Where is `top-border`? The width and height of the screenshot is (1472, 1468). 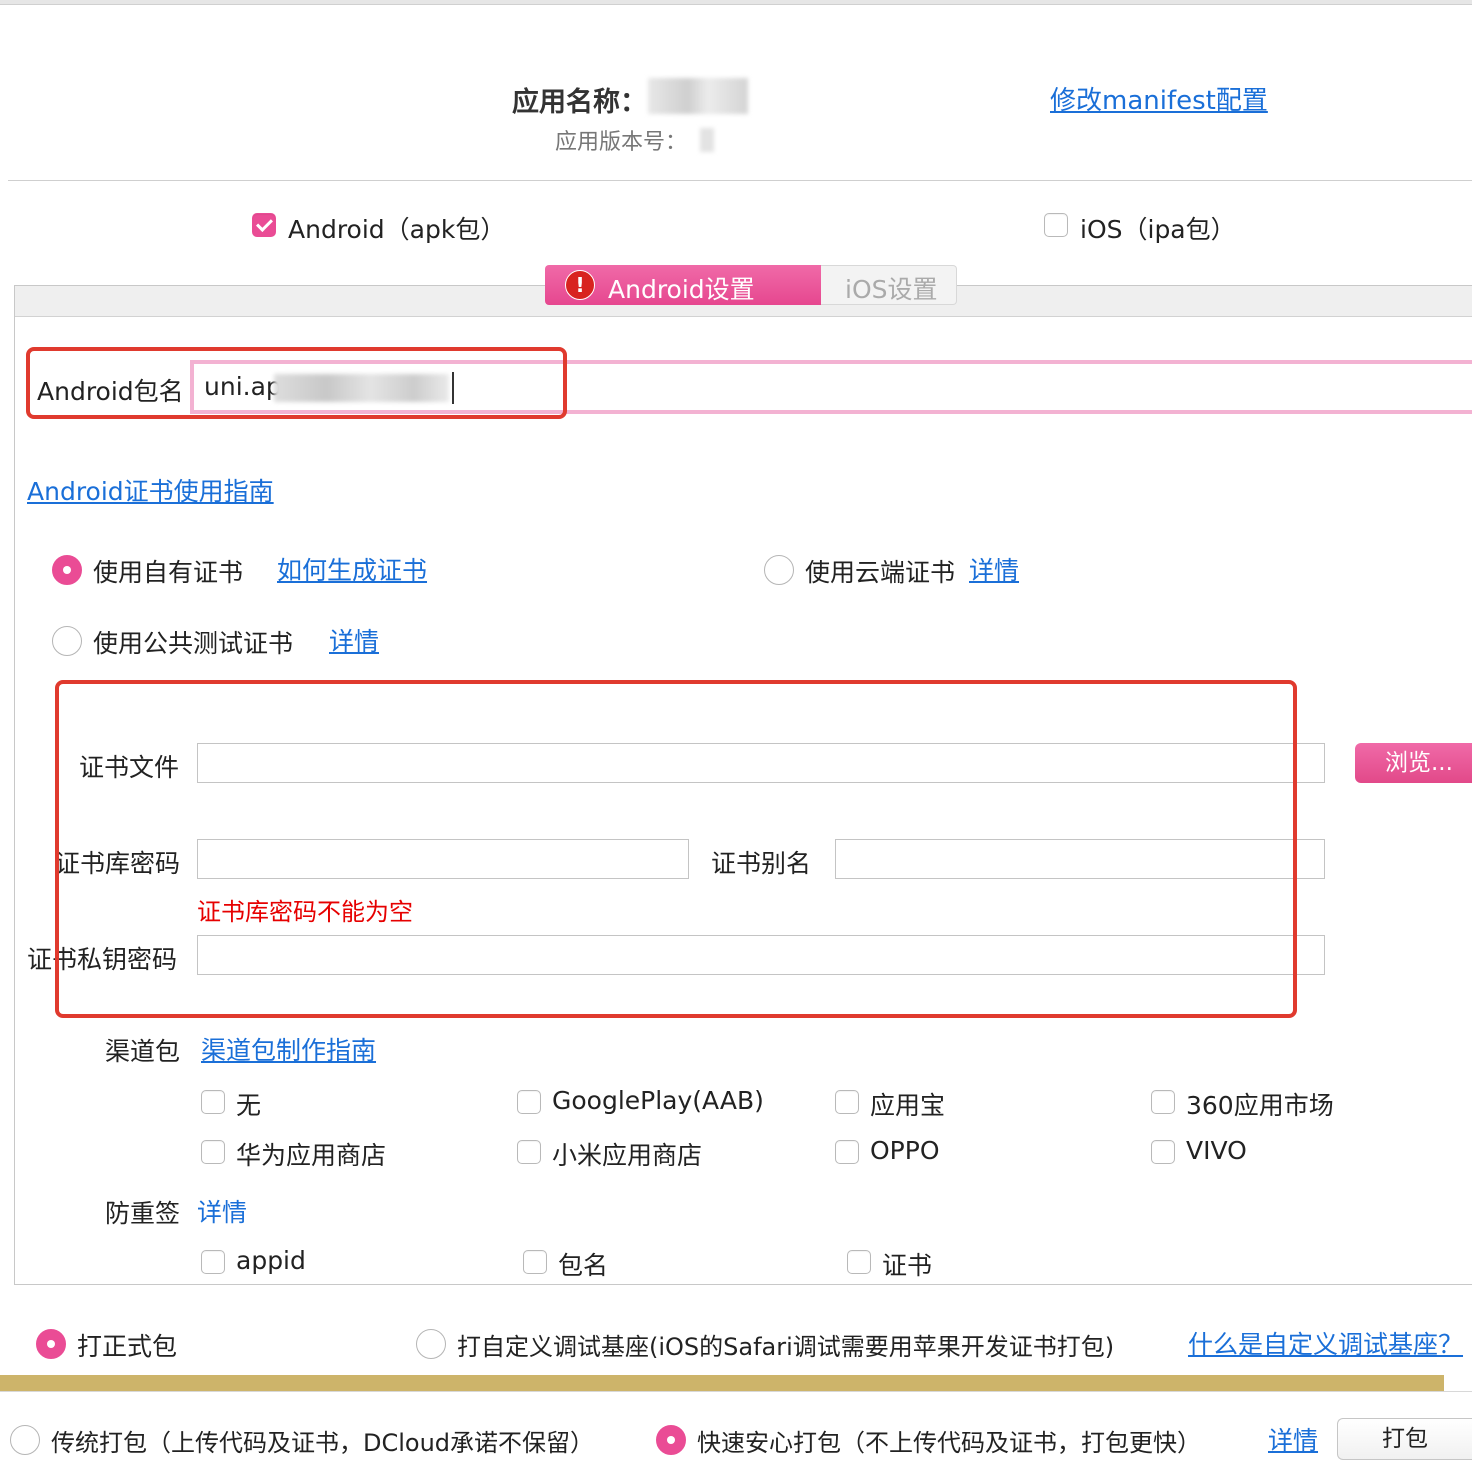 top-border is located at coordinates (736, 2).